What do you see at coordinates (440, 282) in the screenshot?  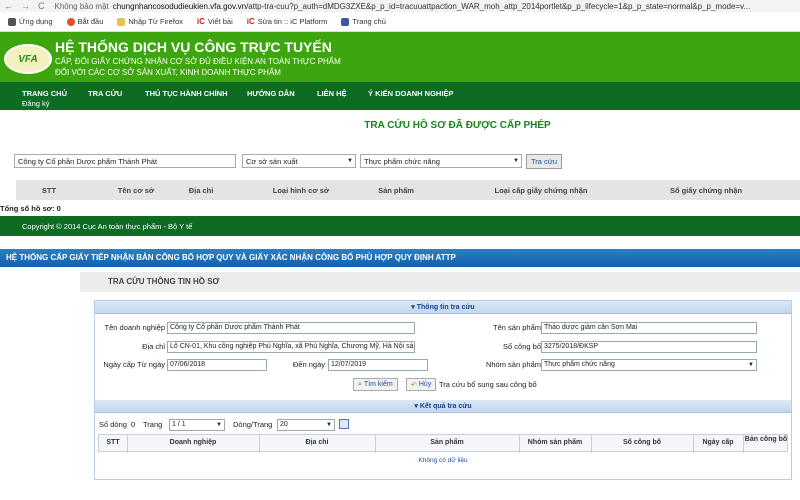 I see `section-title: TRA CỨU THÔNG TIN HỒ SƠ` at bounding box center [440, 282].